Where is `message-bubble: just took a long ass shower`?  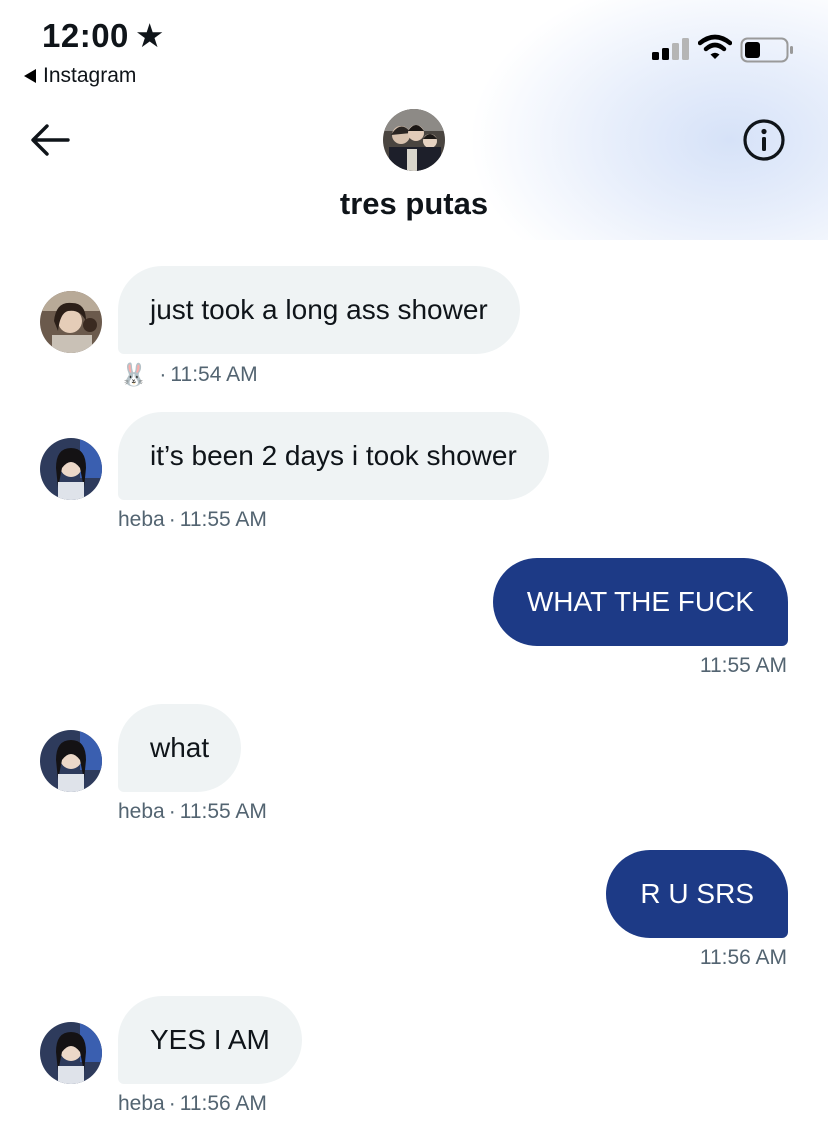
message-bubble: just took a long ass shower is located at coordinates (319, 310).